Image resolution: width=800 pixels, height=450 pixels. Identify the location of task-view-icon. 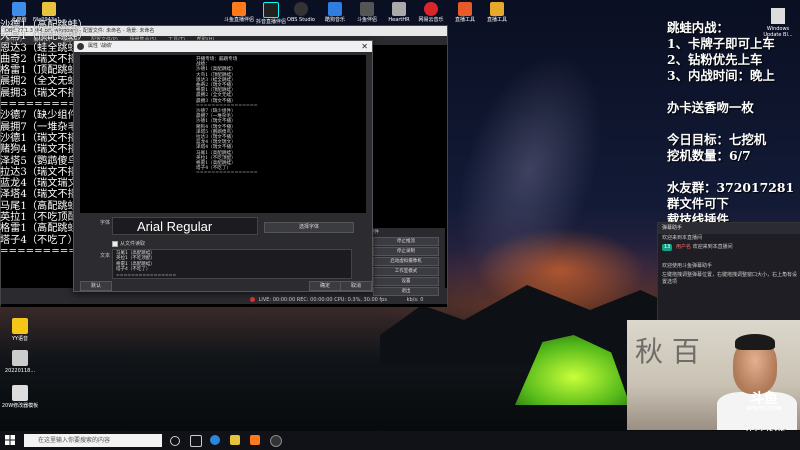
(196, 441).